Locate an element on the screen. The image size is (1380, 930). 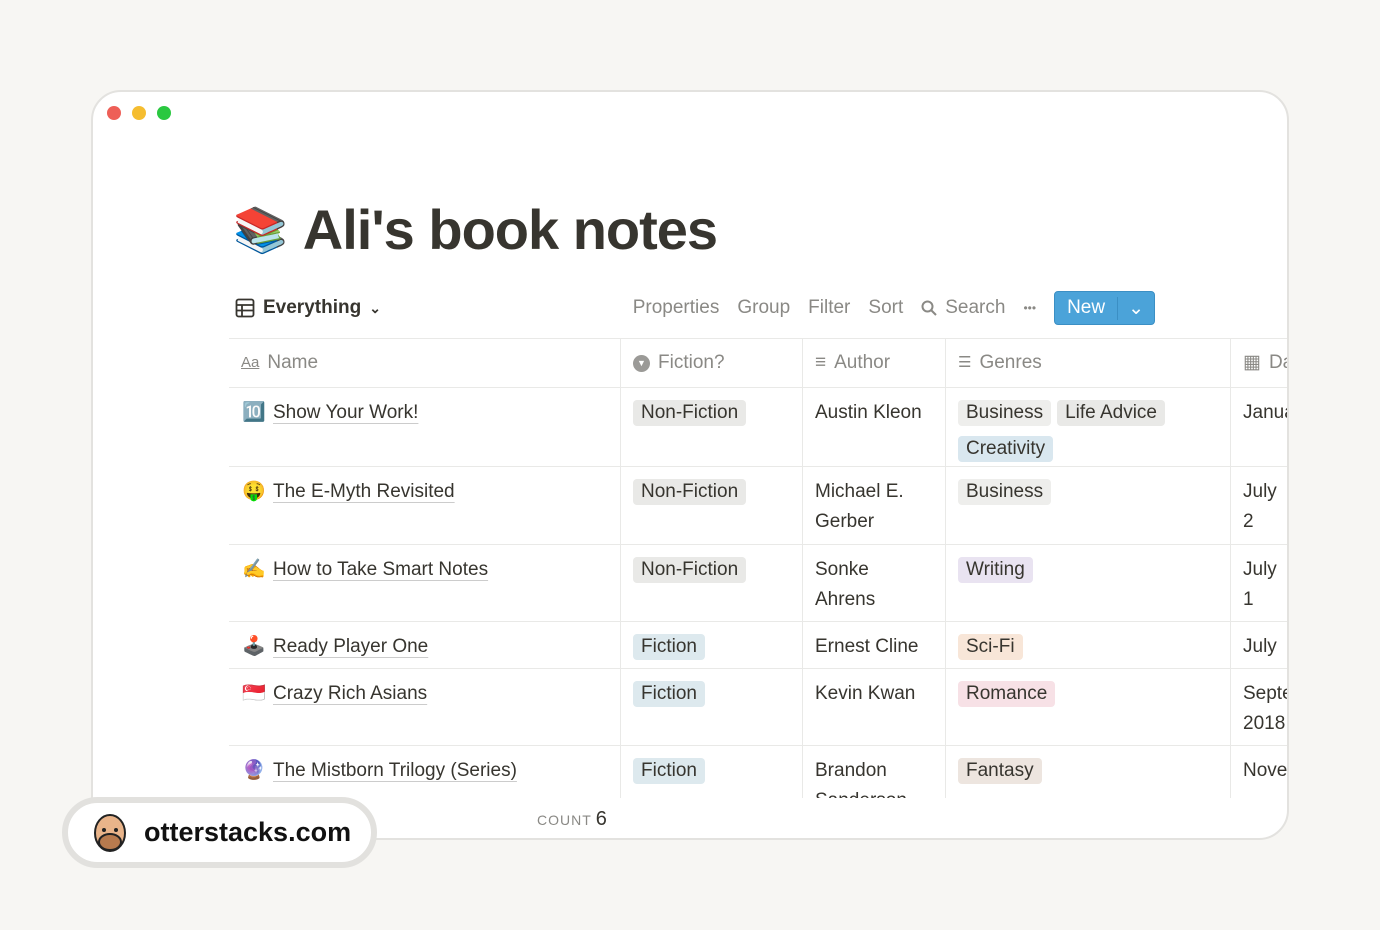
new-label: New is located at coordinates (1086, 307).